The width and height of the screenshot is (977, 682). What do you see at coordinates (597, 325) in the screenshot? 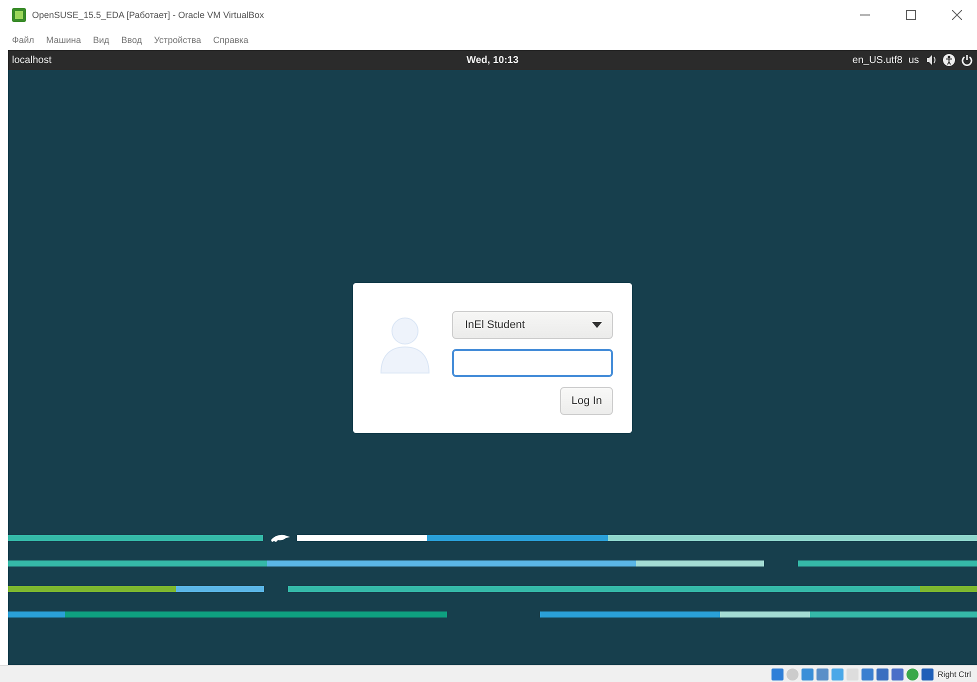
I see `caret-icon` at bounding box center [597, 325].